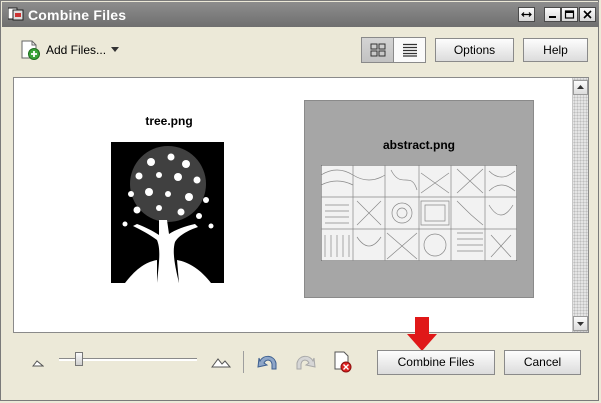  I want to click on zoom-out-icon, so click(38, 363).